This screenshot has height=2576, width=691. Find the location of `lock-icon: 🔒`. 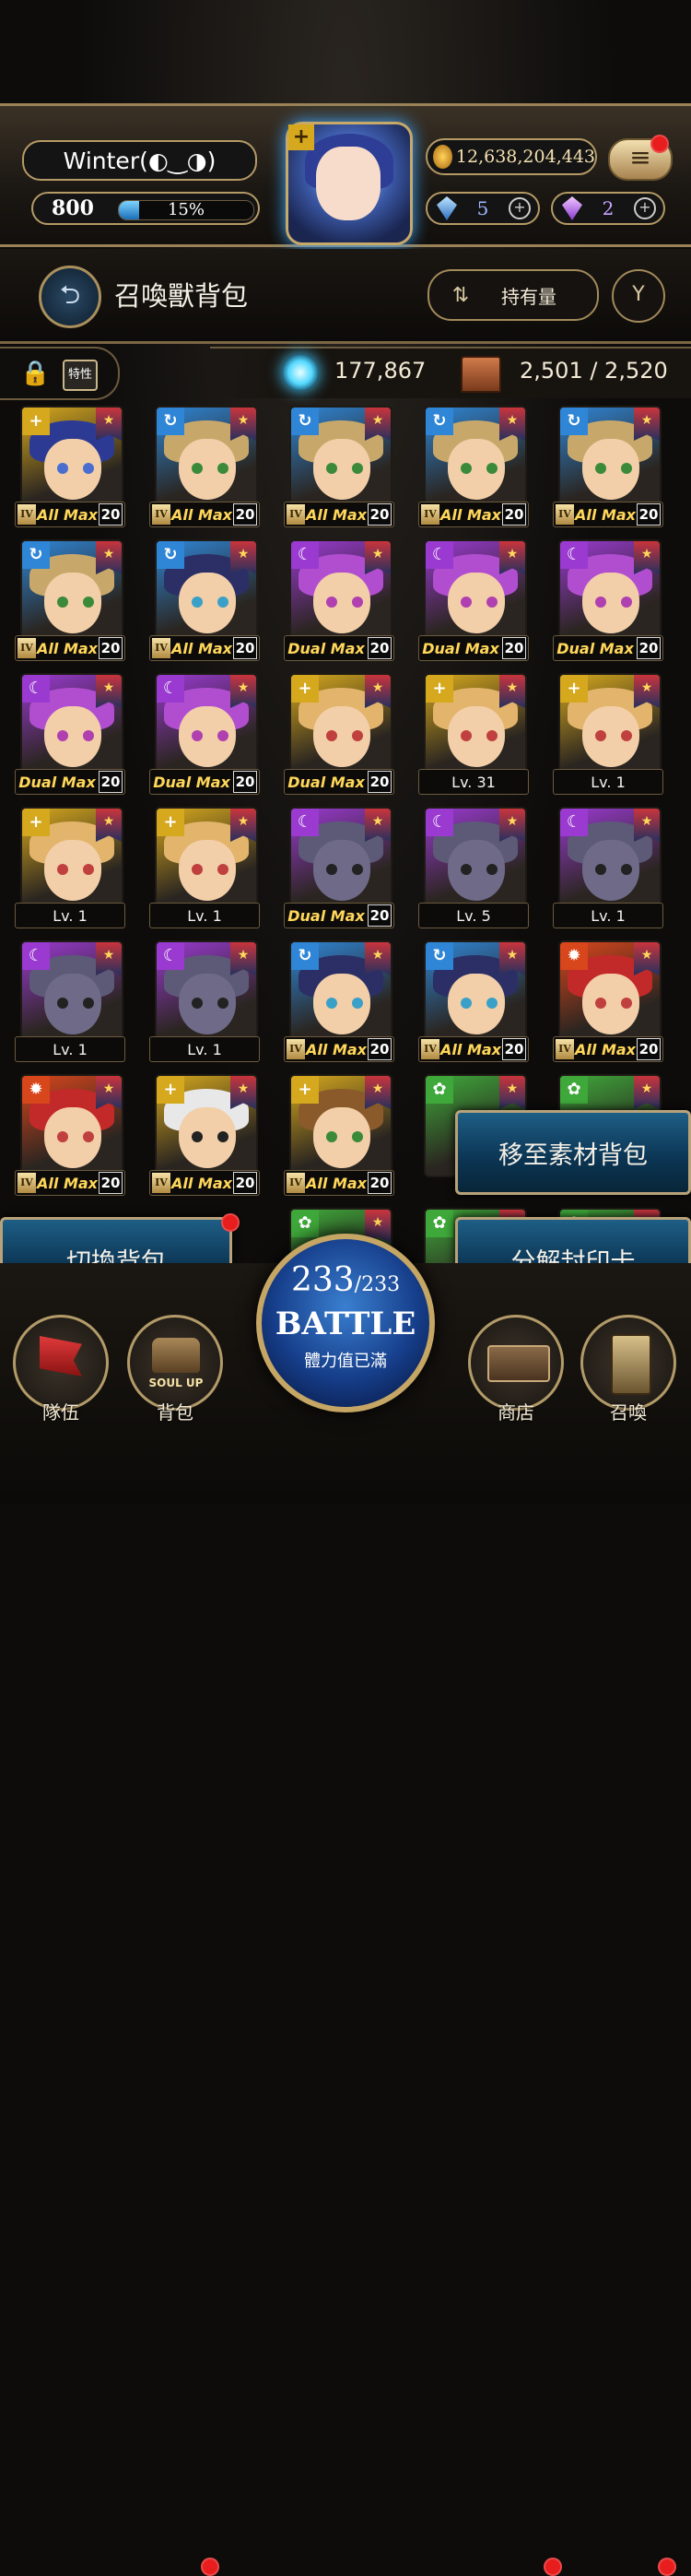

lock-icon: 🔒 is located at coordinates (35, 373).